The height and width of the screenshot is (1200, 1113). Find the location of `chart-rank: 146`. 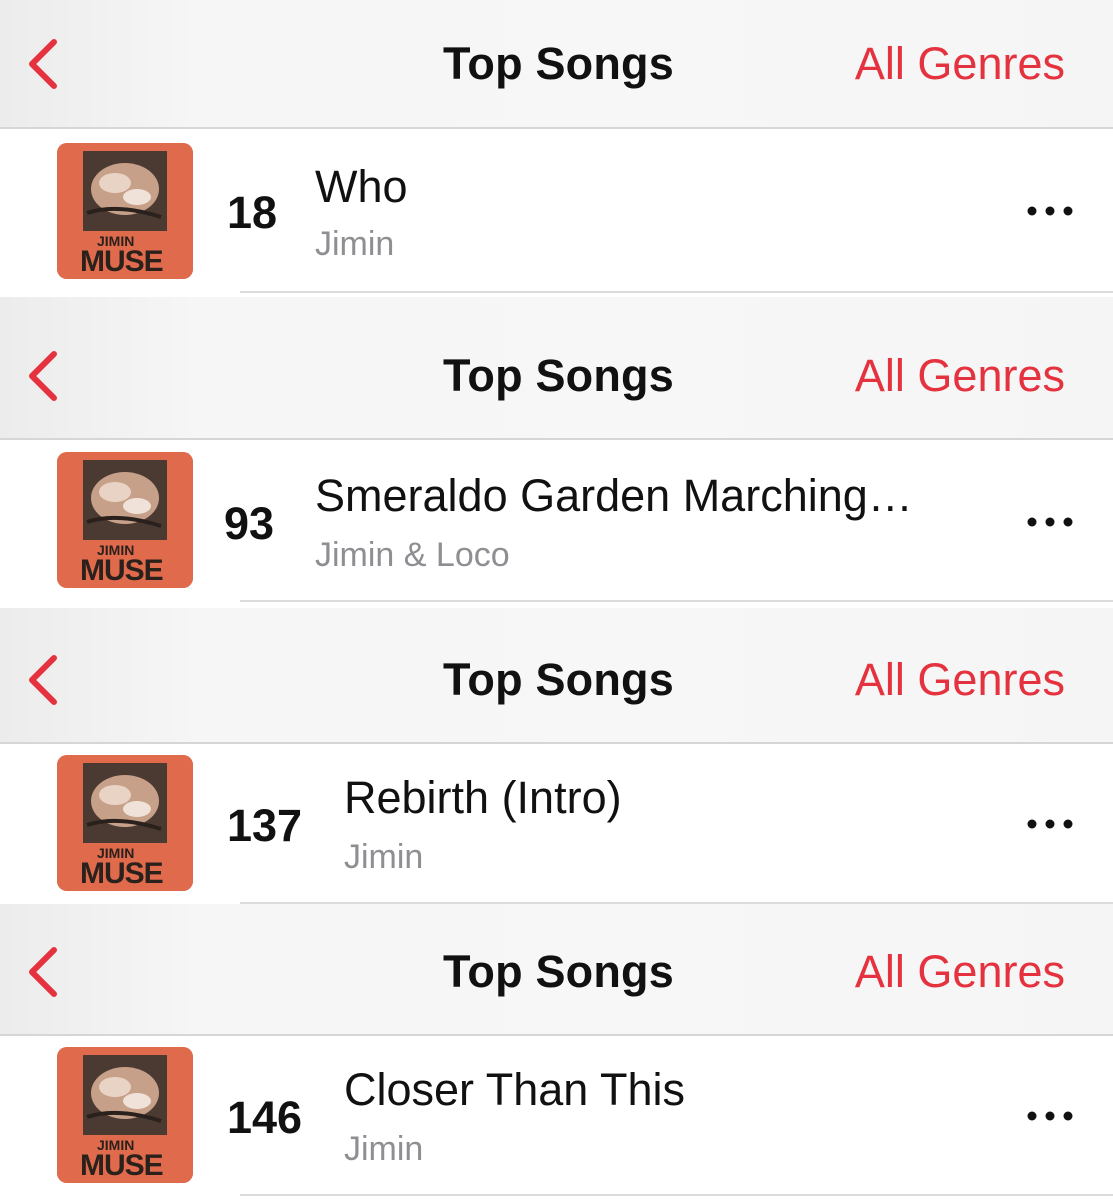

chart-rank: 146 is located at coordinates (265, 1117).